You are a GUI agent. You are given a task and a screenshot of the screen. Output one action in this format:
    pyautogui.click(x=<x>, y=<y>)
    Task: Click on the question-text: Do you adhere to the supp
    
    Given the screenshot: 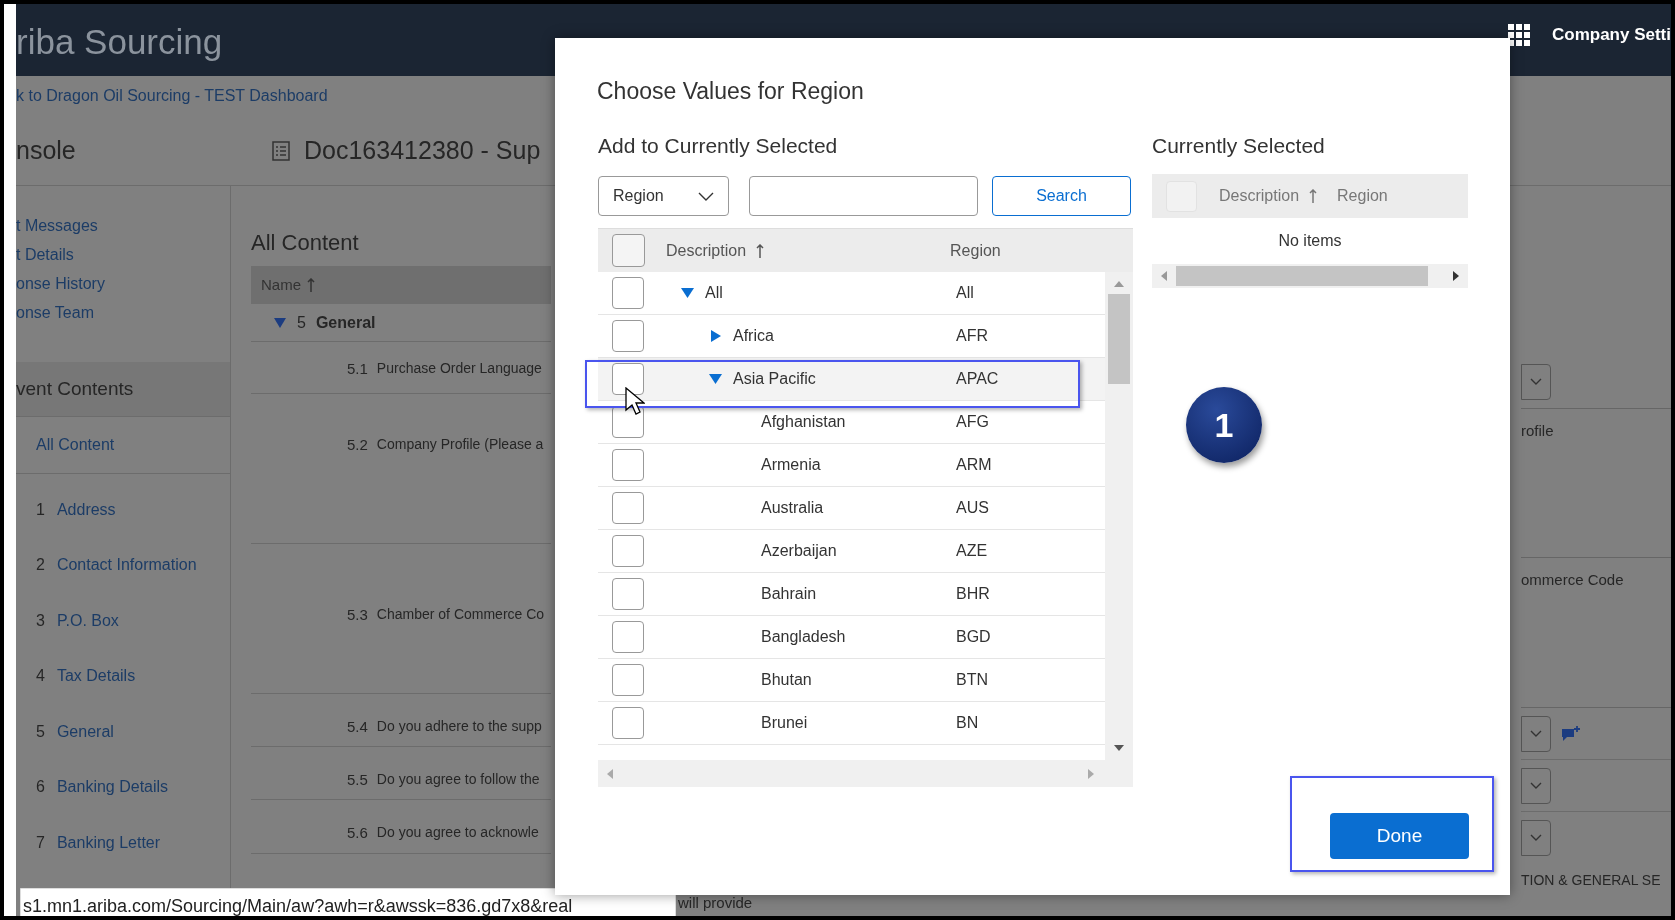 What is the action you would take?
    pyautogui.click(x=459, y=726)
    